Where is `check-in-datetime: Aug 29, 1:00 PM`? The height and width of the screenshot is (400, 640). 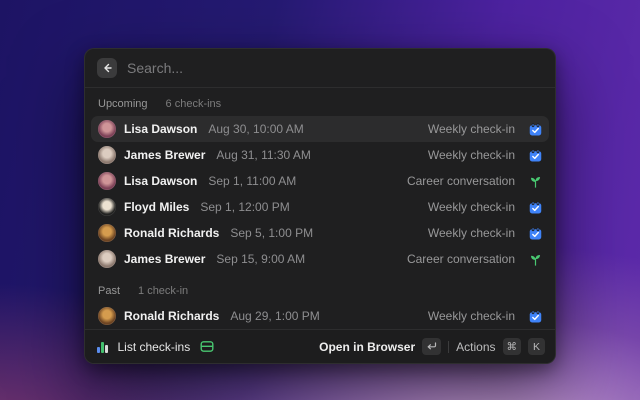
check-in-datetime: Aug 29, 1:00 PM is located at coordinates (275, 316).